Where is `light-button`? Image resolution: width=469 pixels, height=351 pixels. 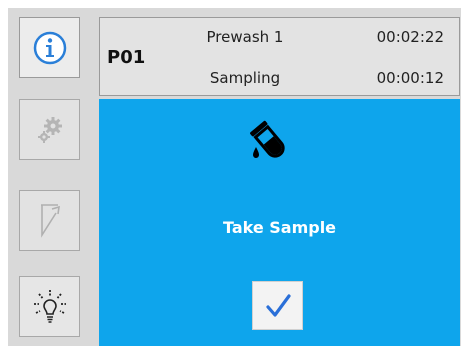
light-button is located at coordinates (49, 306).